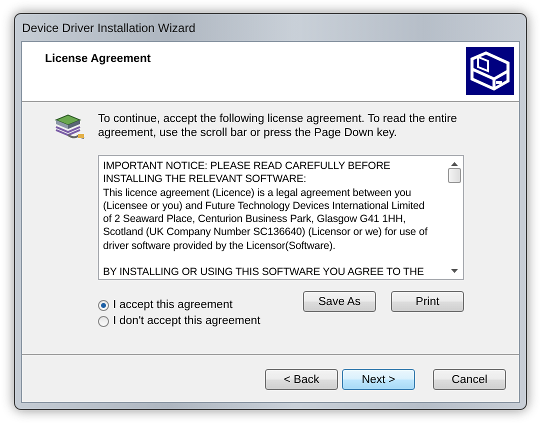 Image resolution: width=541 pixels, height=425 pixels. I want to click on license-text-line: Scotland (UK Company Number SC136640) (Licensor or we) for use of, so click(265, 233).